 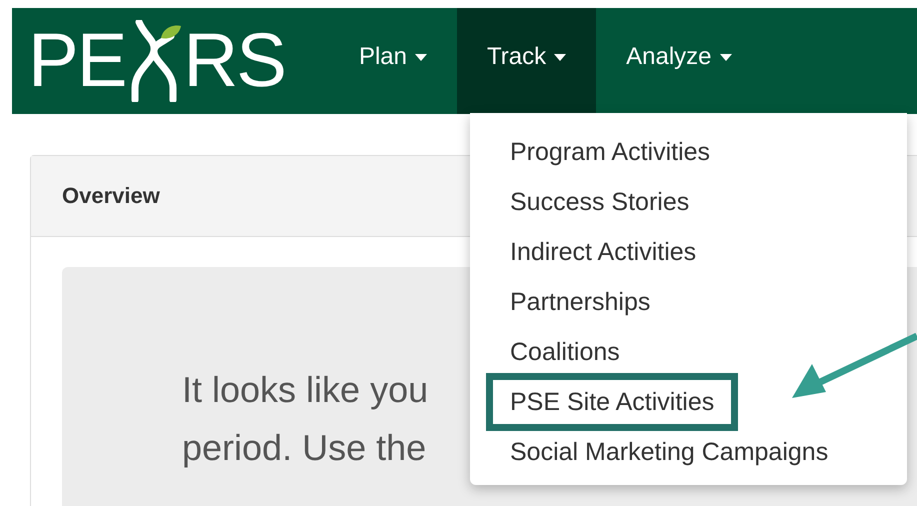 I want to click on dropdown-item: Coalitions, so click(x=565, y=352).